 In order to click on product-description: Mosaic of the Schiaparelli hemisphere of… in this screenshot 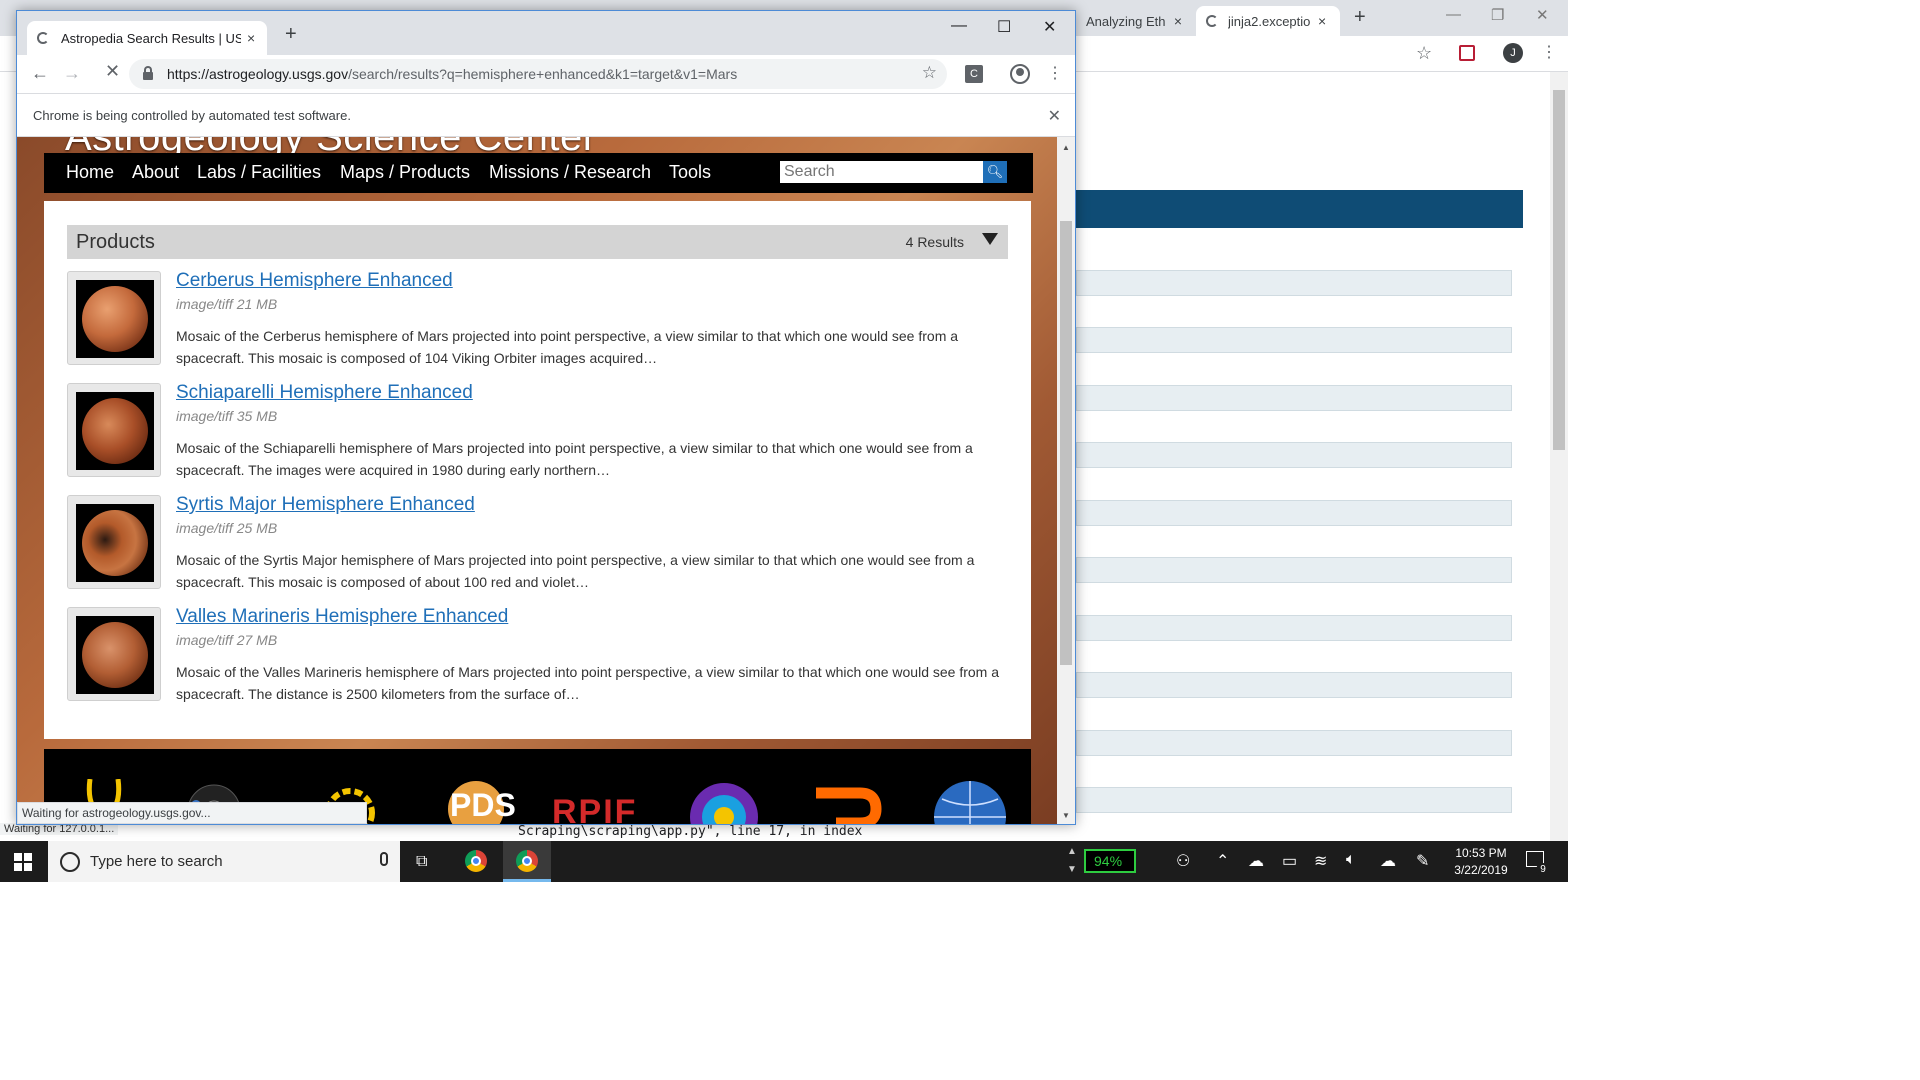, I will do `click(574, 459)`.